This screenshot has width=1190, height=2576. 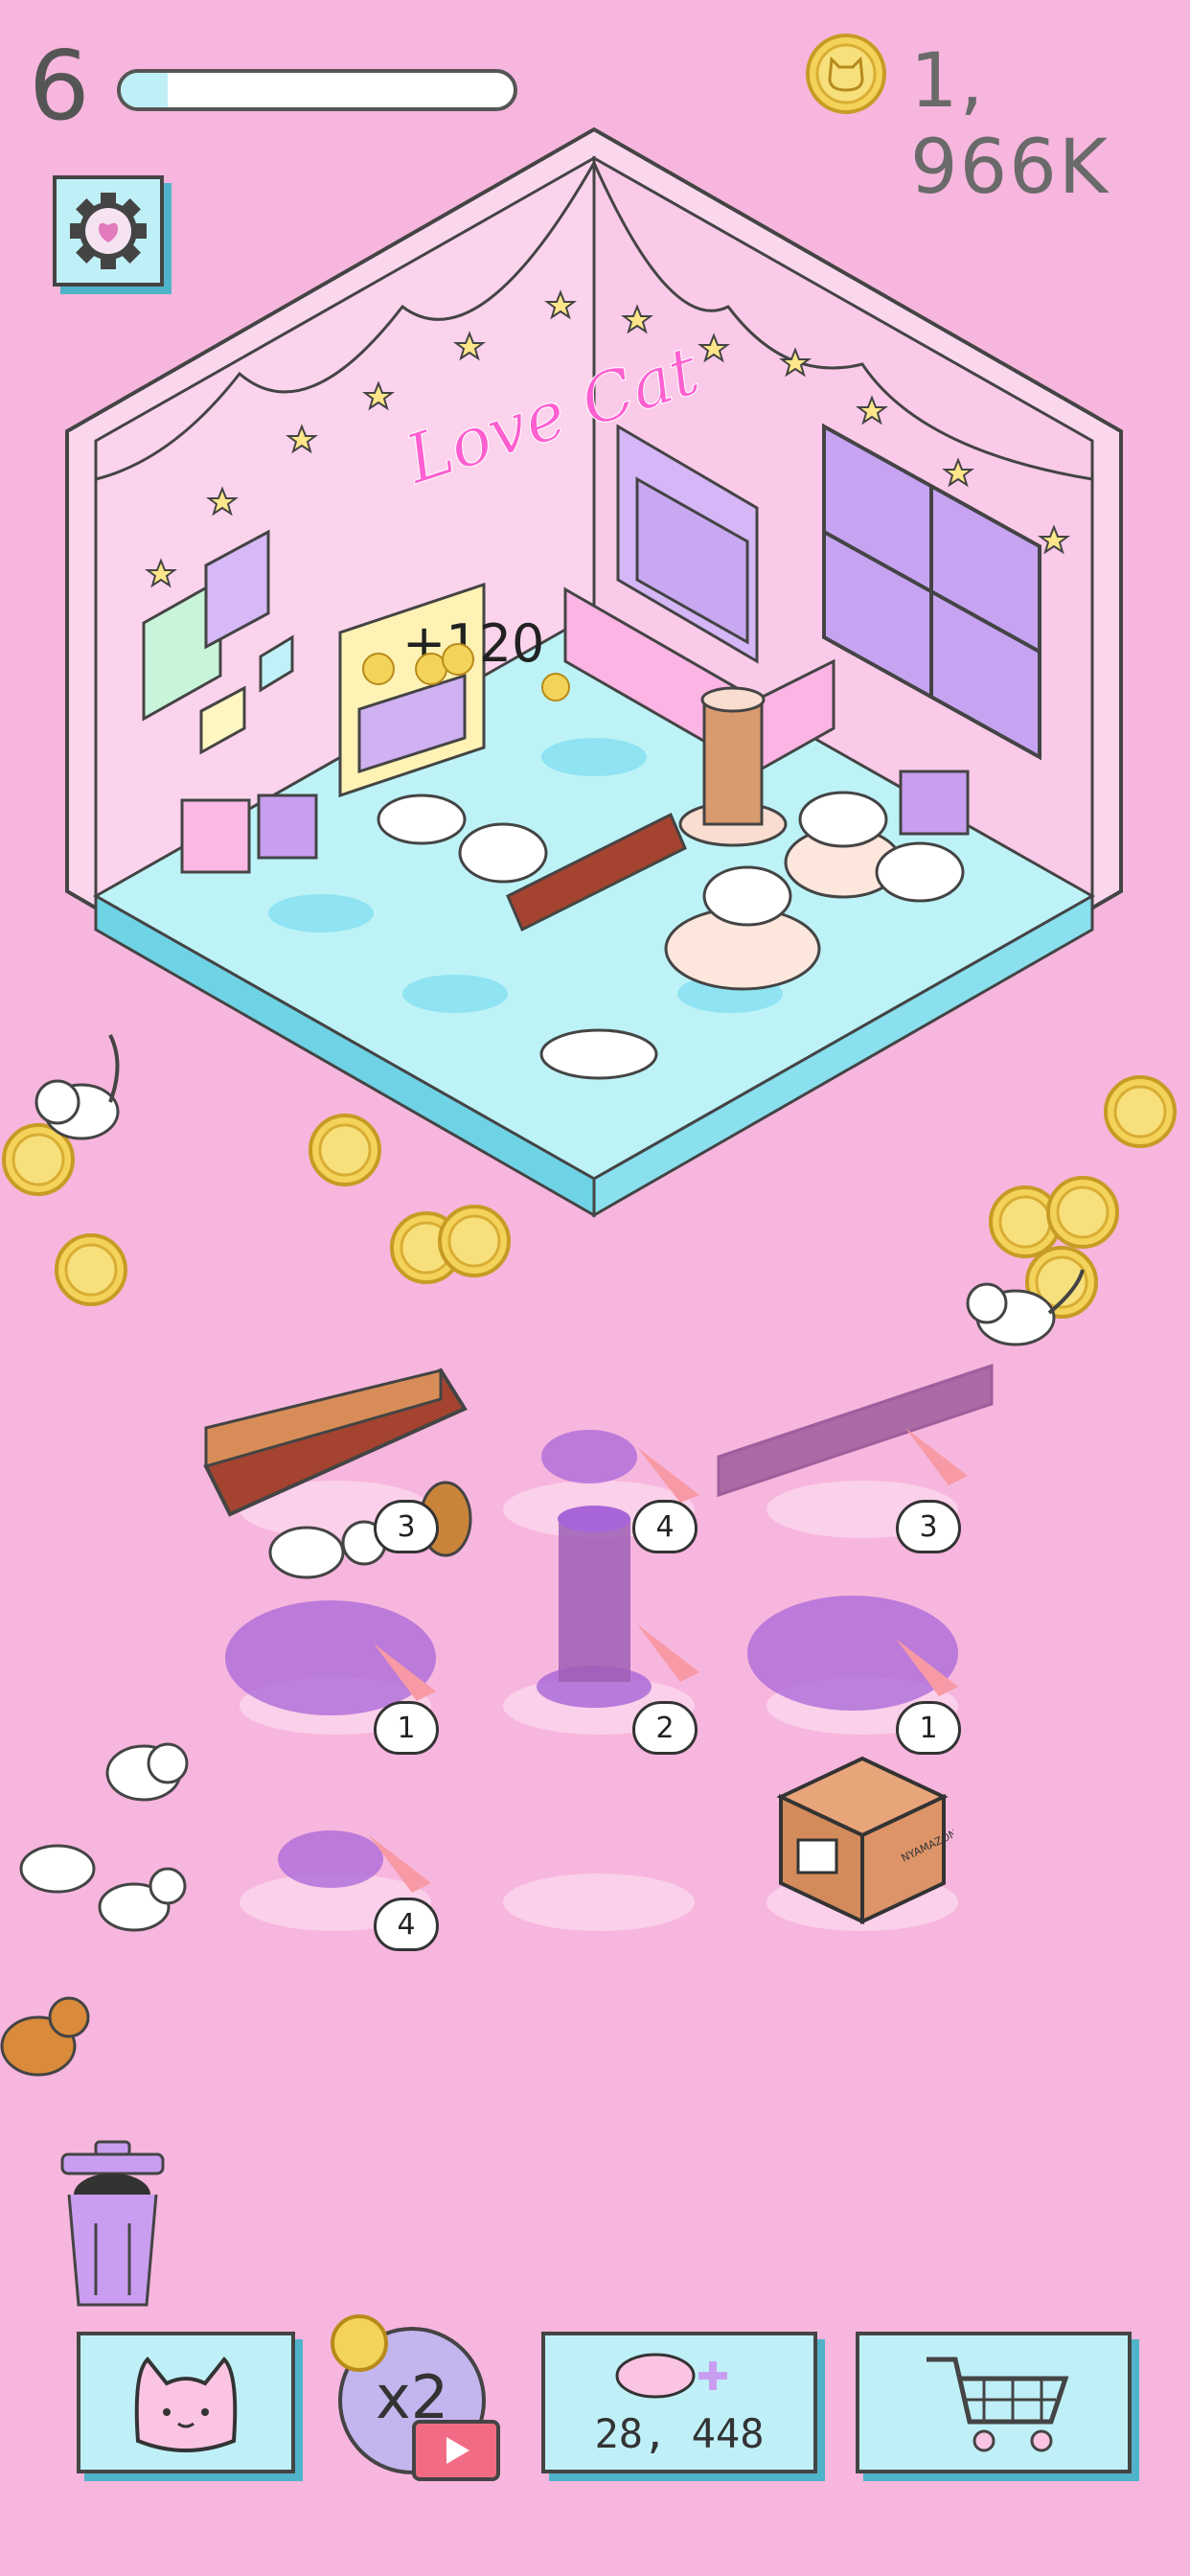 I want to click on cat-face-icon, so click(x=186, y=2404).